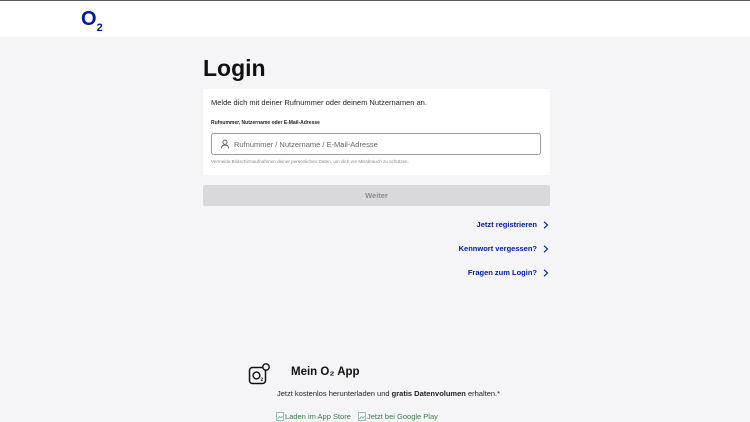 The width and height of the screenshot is (750, 422). Describe the element at coordinates (402, 416) in the screenshot. I see `google-play-alt-text: Jetzt bei Google Play` at that location.